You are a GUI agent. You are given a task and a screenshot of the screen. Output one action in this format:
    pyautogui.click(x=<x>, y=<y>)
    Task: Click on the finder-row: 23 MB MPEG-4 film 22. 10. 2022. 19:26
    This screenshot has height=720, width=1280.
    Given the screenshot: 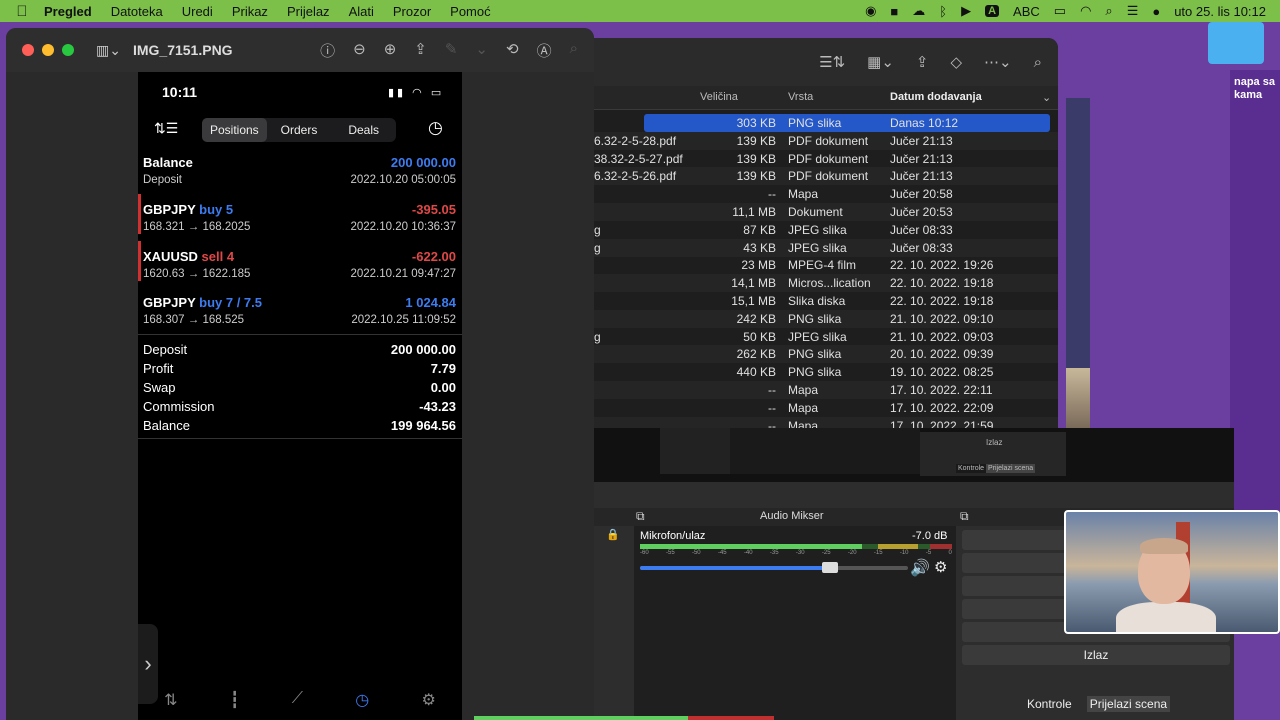 What is the action you would take?
    pyautogui.click(x=826, y=265)
    